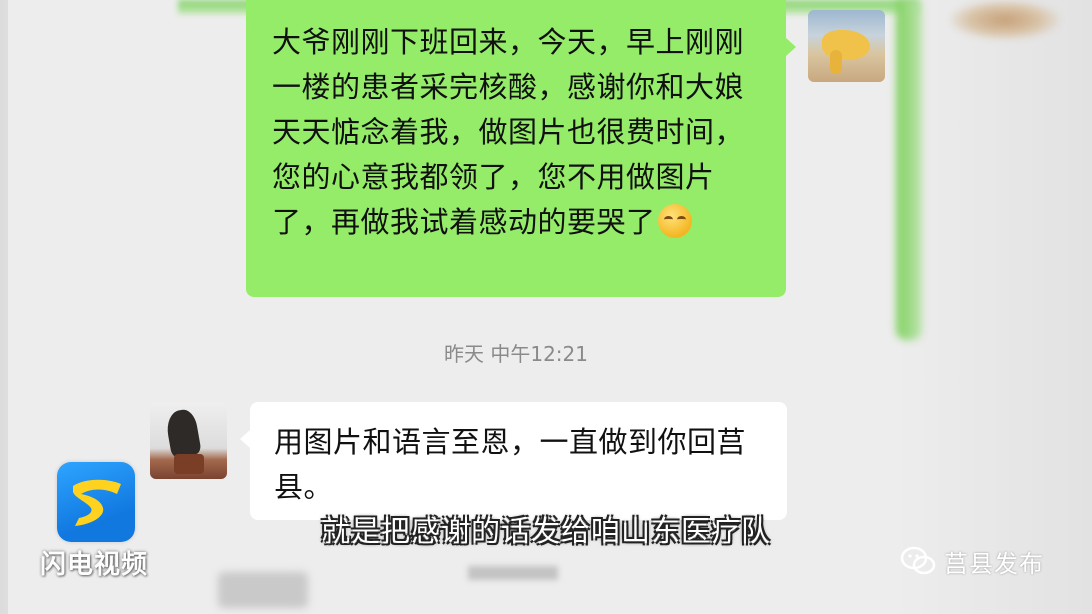 The image size is (1092, 614). I want to click on blurred-avatar, so click(263, 590).